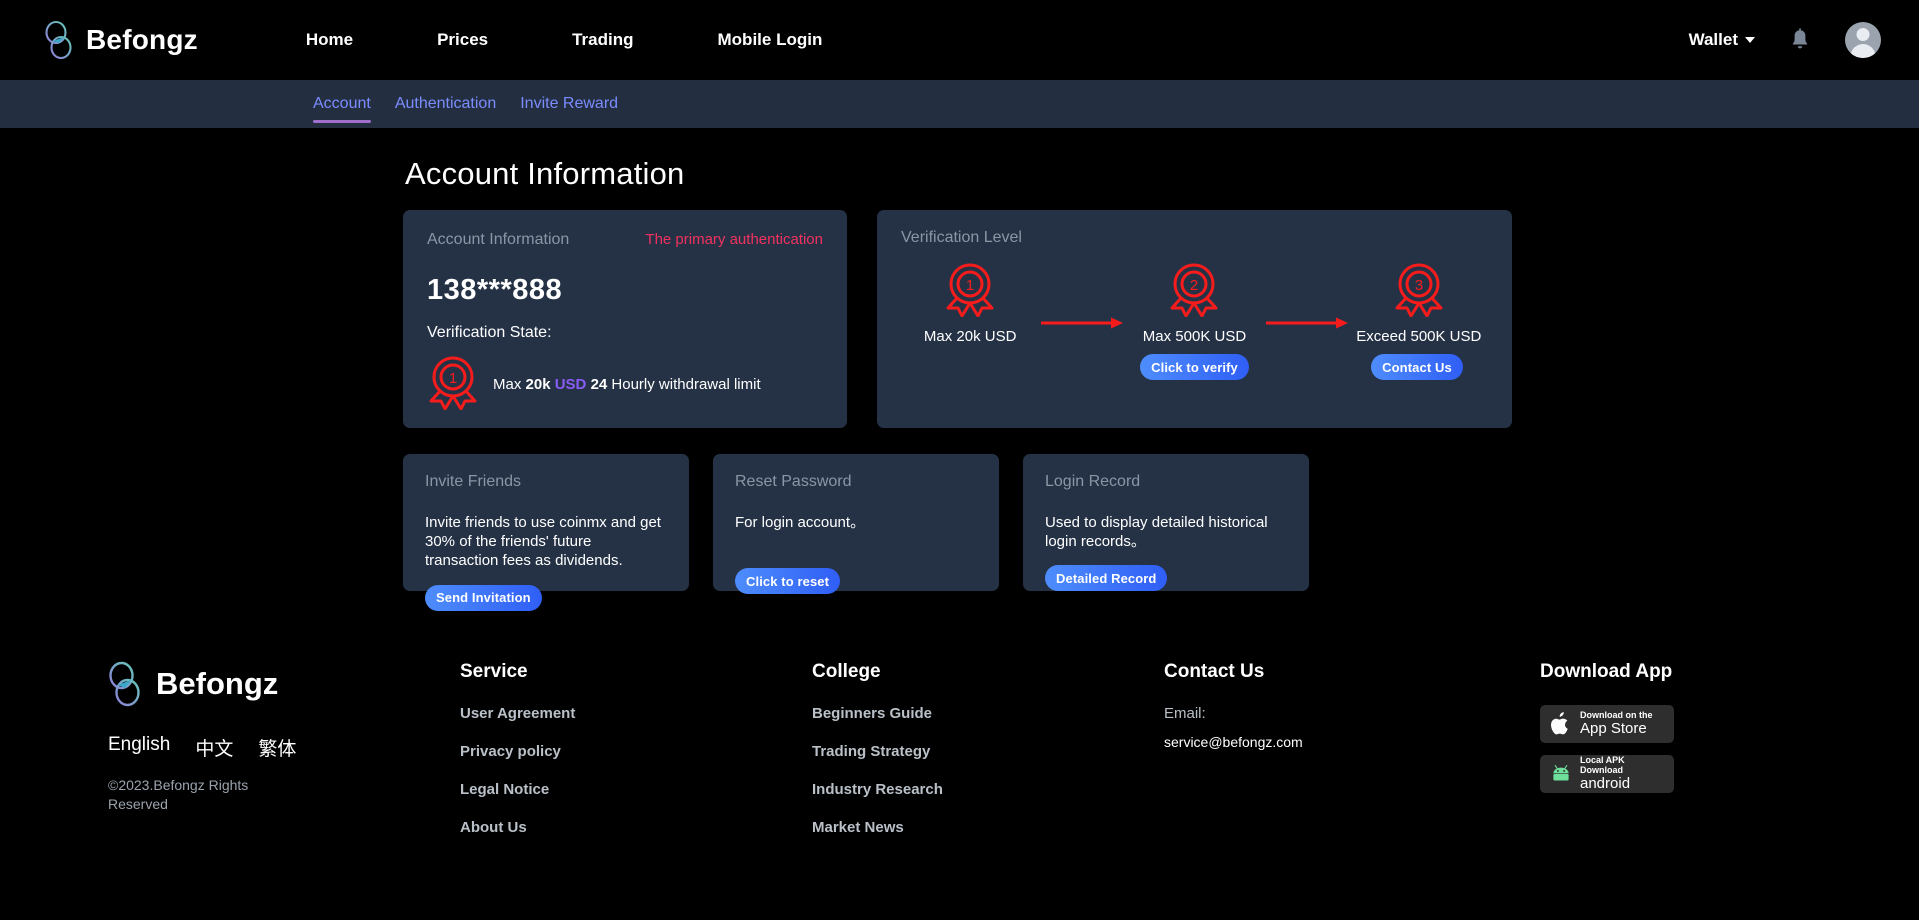 This screenshot has height=920, width=1919. What do you see at coordinates (139, 747) in the screenshot?
I see `language-english: English` at bounding box center [139, 747].